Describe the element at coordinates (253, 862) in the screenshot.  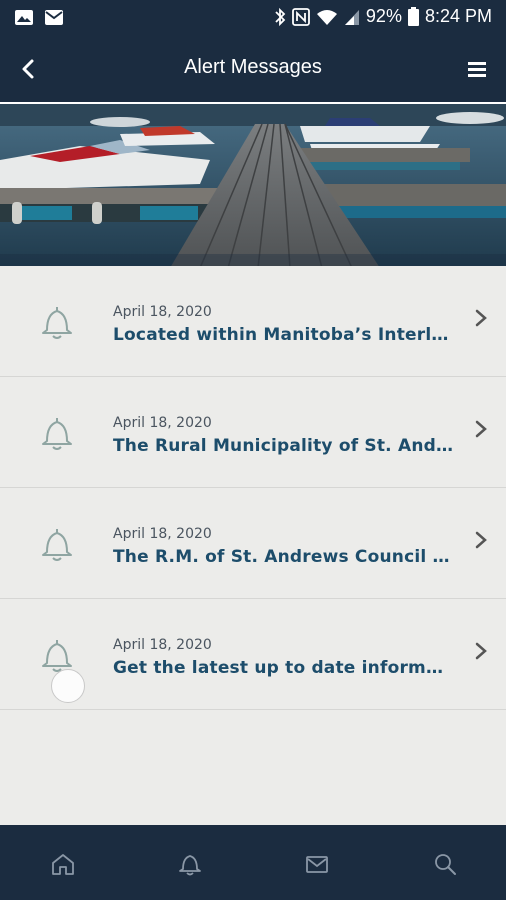
I see `bottom-nav` at that location.